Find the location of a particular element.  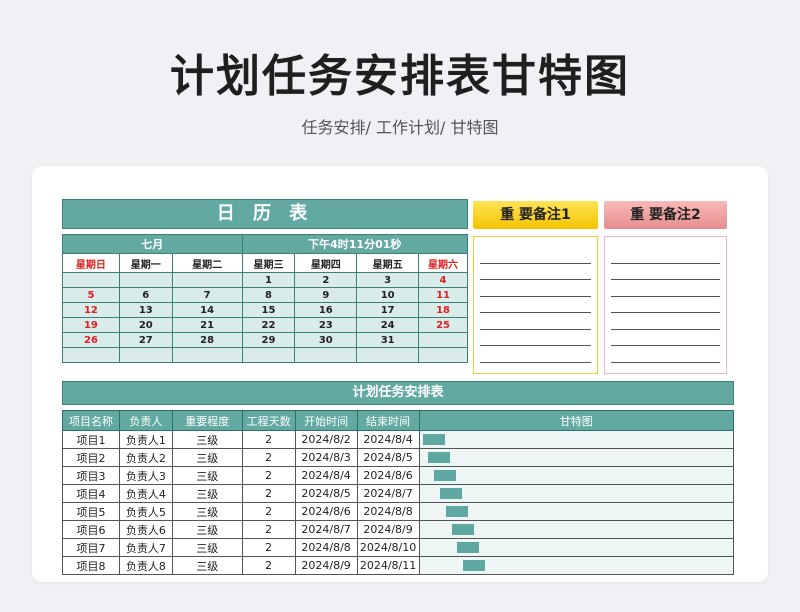

owner-cell: 负责人5 is located at coordinates (145, 511).